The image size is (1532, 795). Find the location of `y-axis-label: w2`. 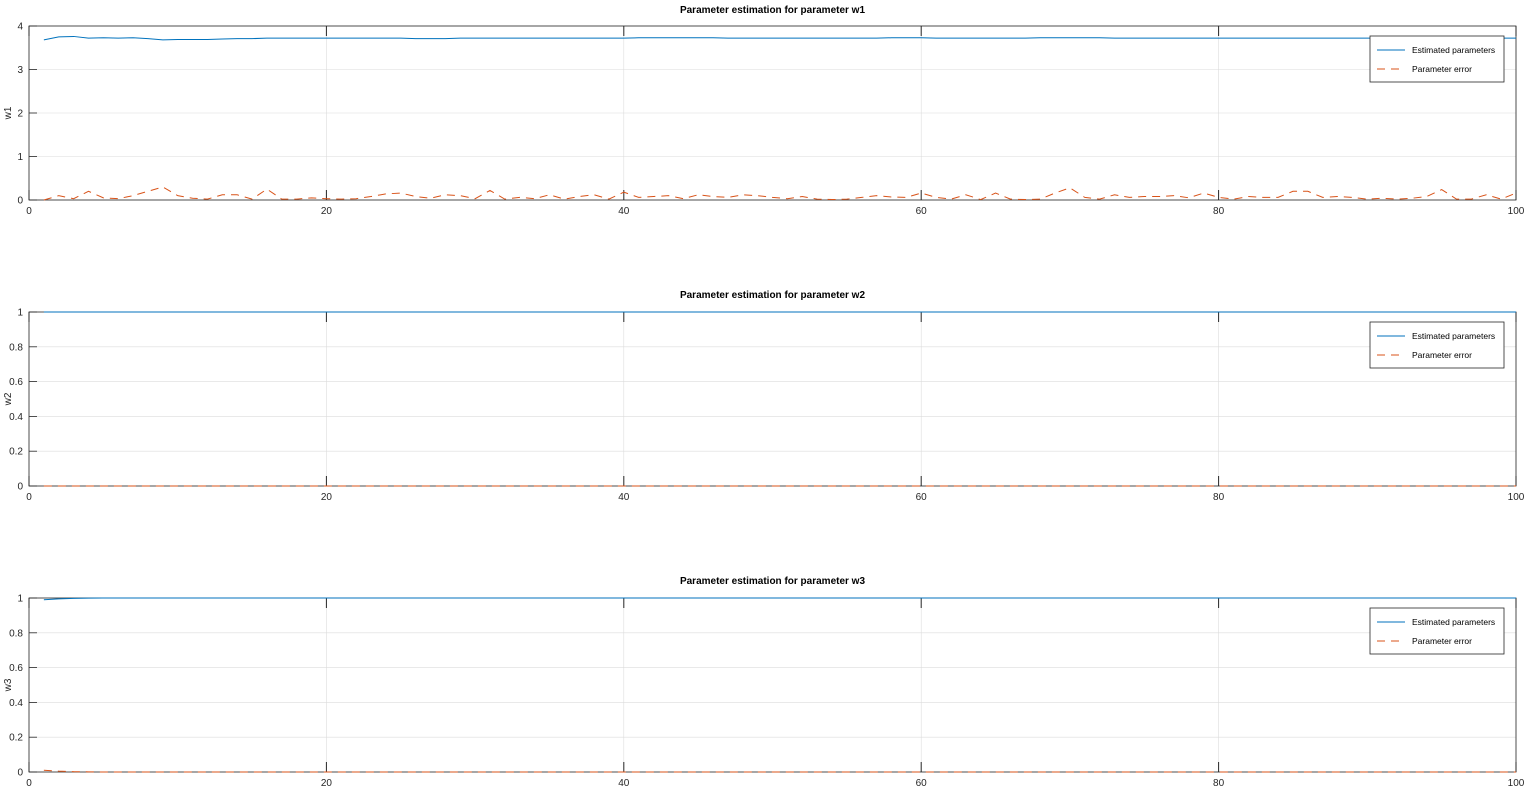

y-axis-label: w2 is located at coordinates (8, 399).